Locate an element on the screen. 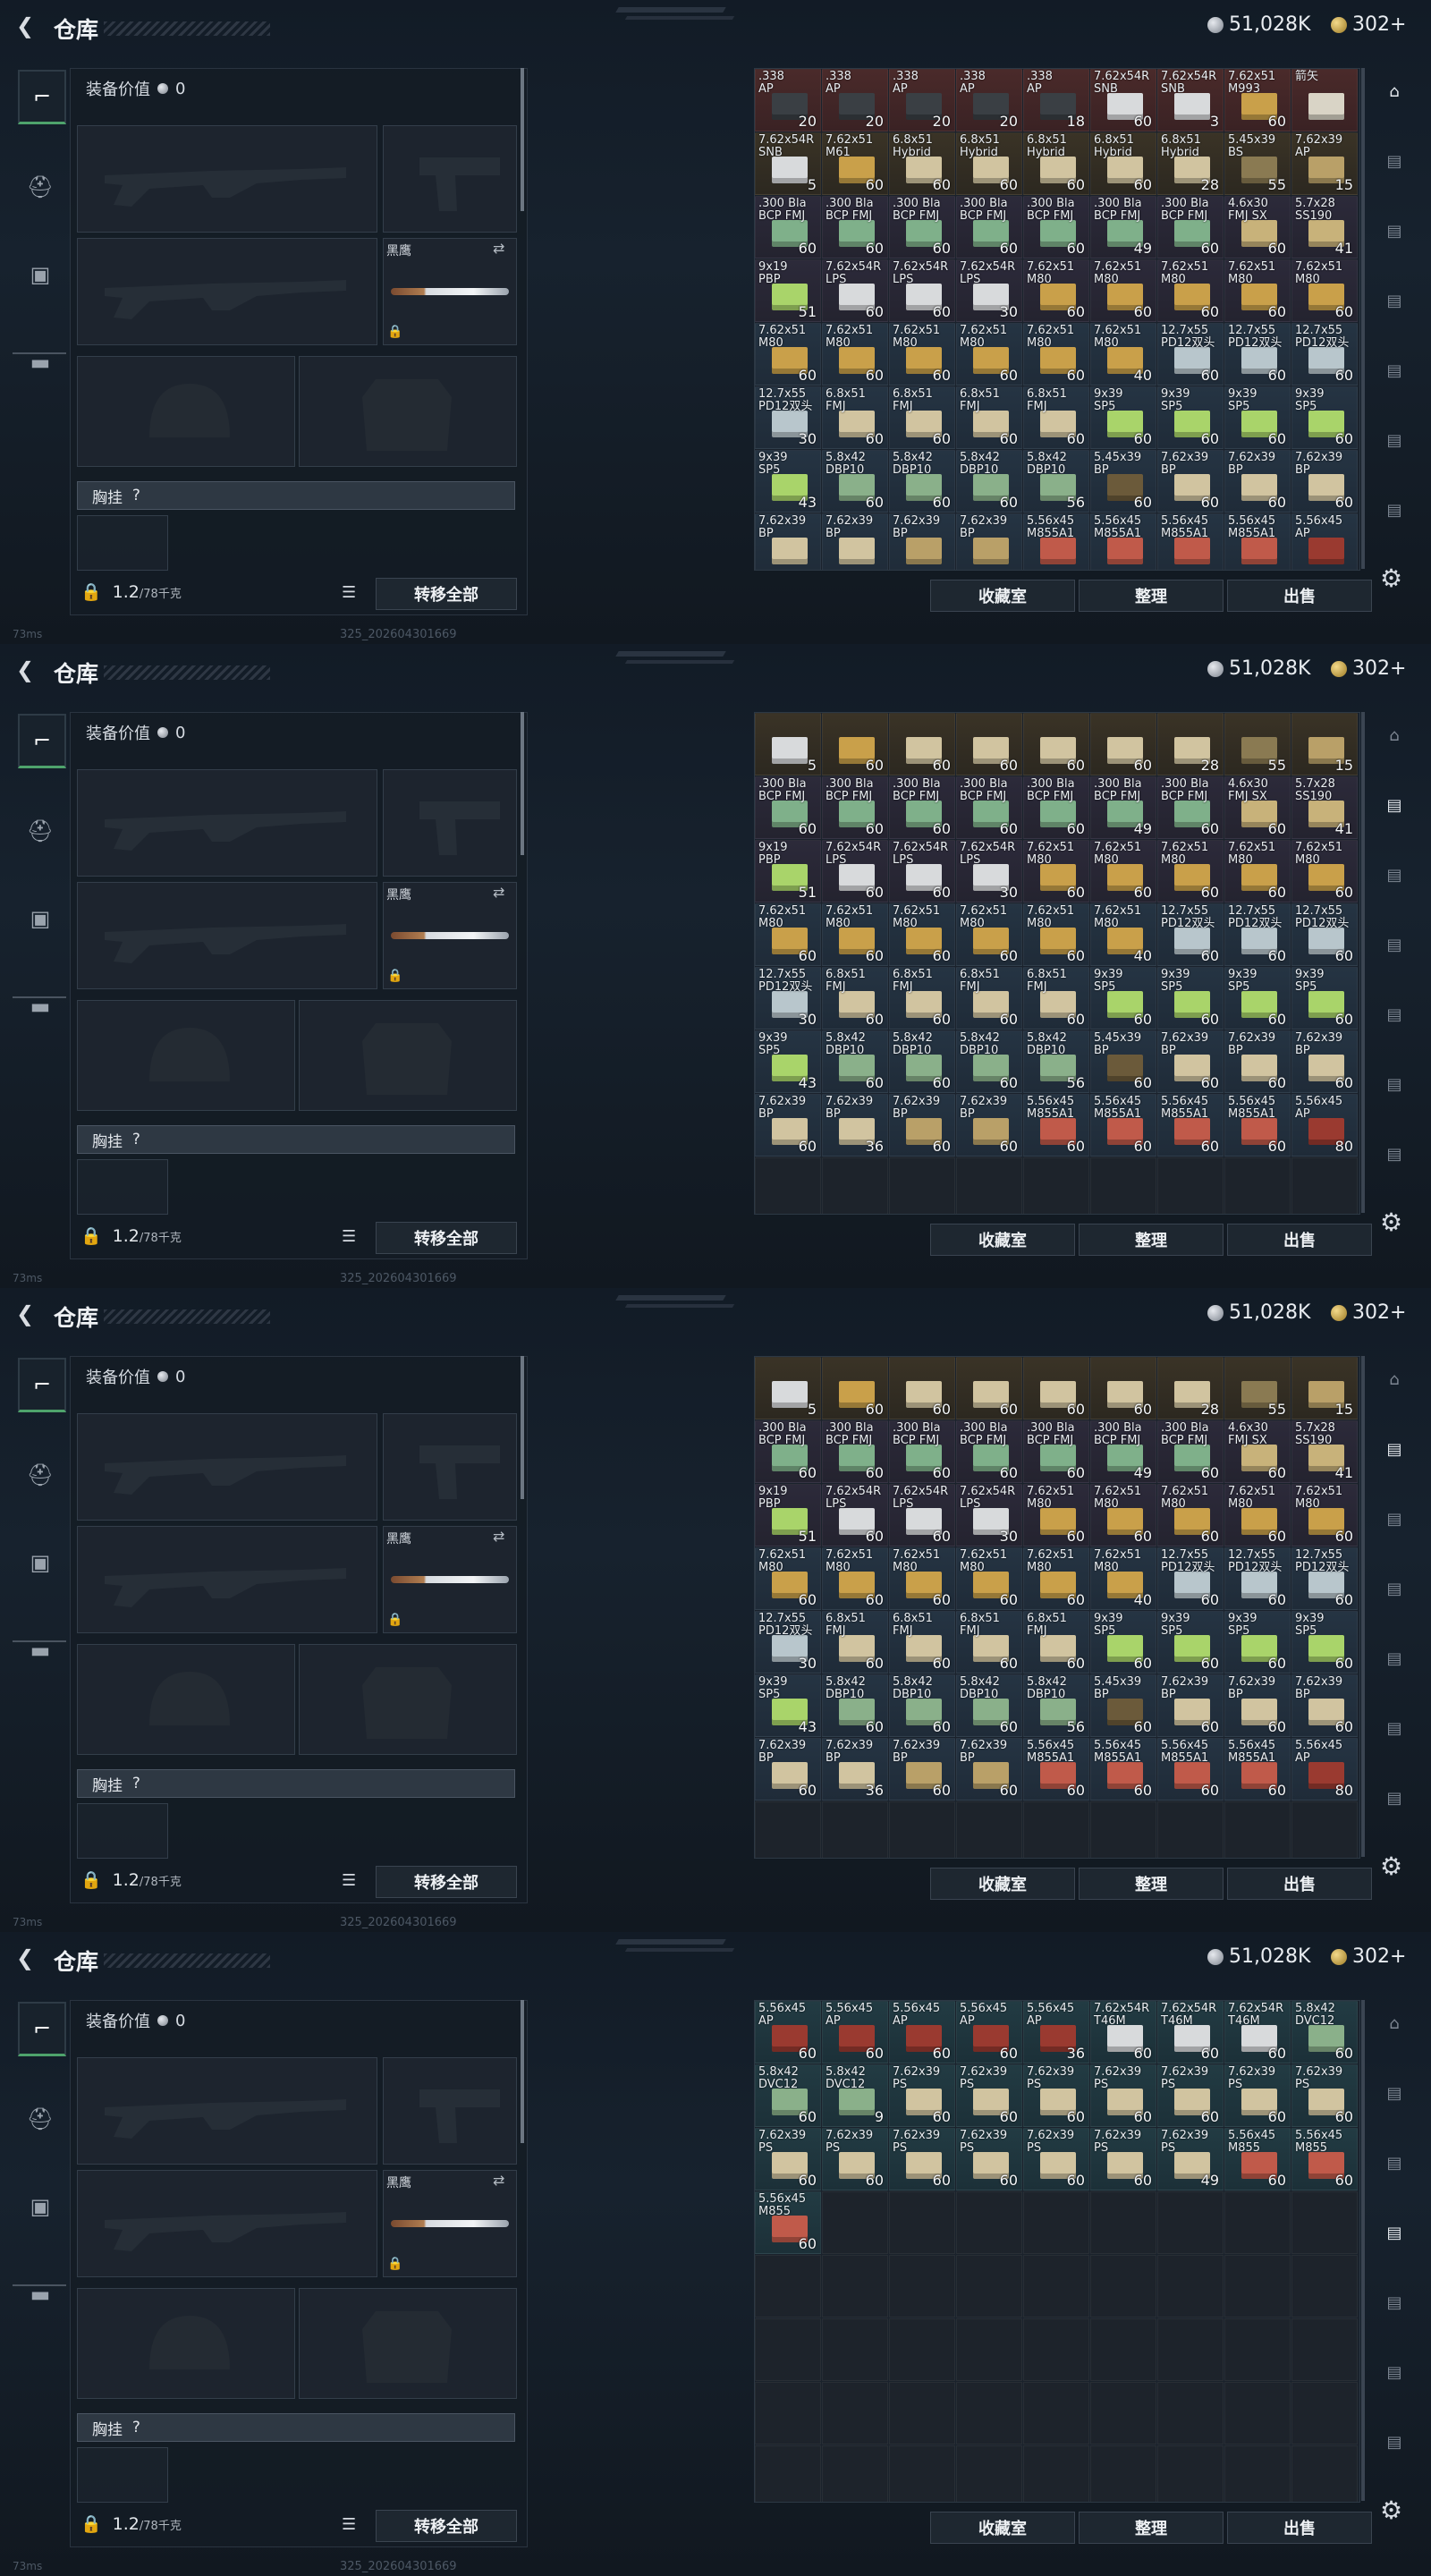  ammo-item: 5.45x39 BP 60 is located at coordinates (1123, 1061).